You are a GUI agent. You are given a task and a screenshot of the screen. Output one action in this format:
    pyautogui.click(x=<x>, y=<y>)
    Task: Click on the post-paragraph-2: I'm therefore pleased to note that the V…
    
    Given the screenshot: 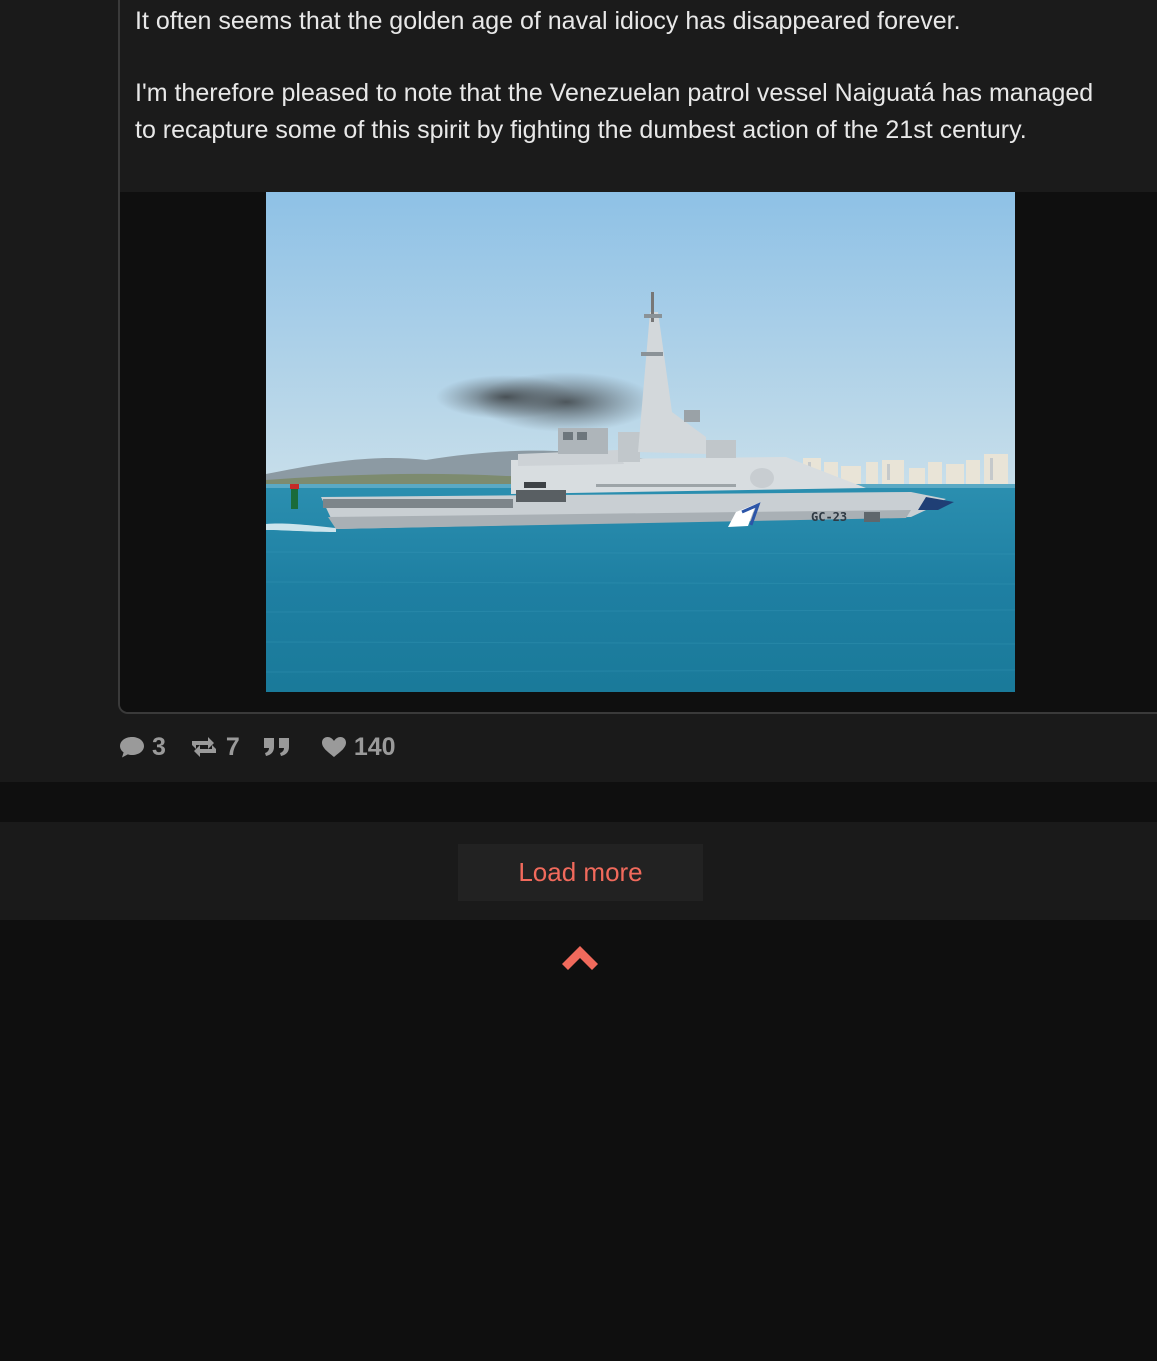 What is the action you would take?
    pyautogui.click(x=614, y=111)
    